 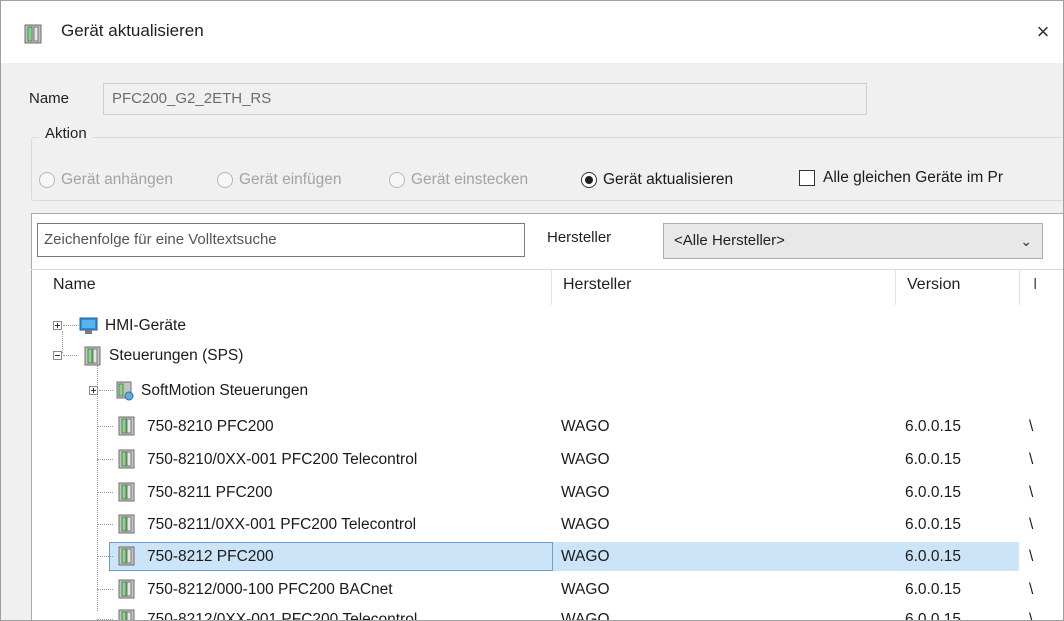 What do you see at coordinates (282, 459) in the screenshot?
I see `device-name: 750-8210/0XX-001 PFC200 Telecontrol` at bounding box center [282, 459].